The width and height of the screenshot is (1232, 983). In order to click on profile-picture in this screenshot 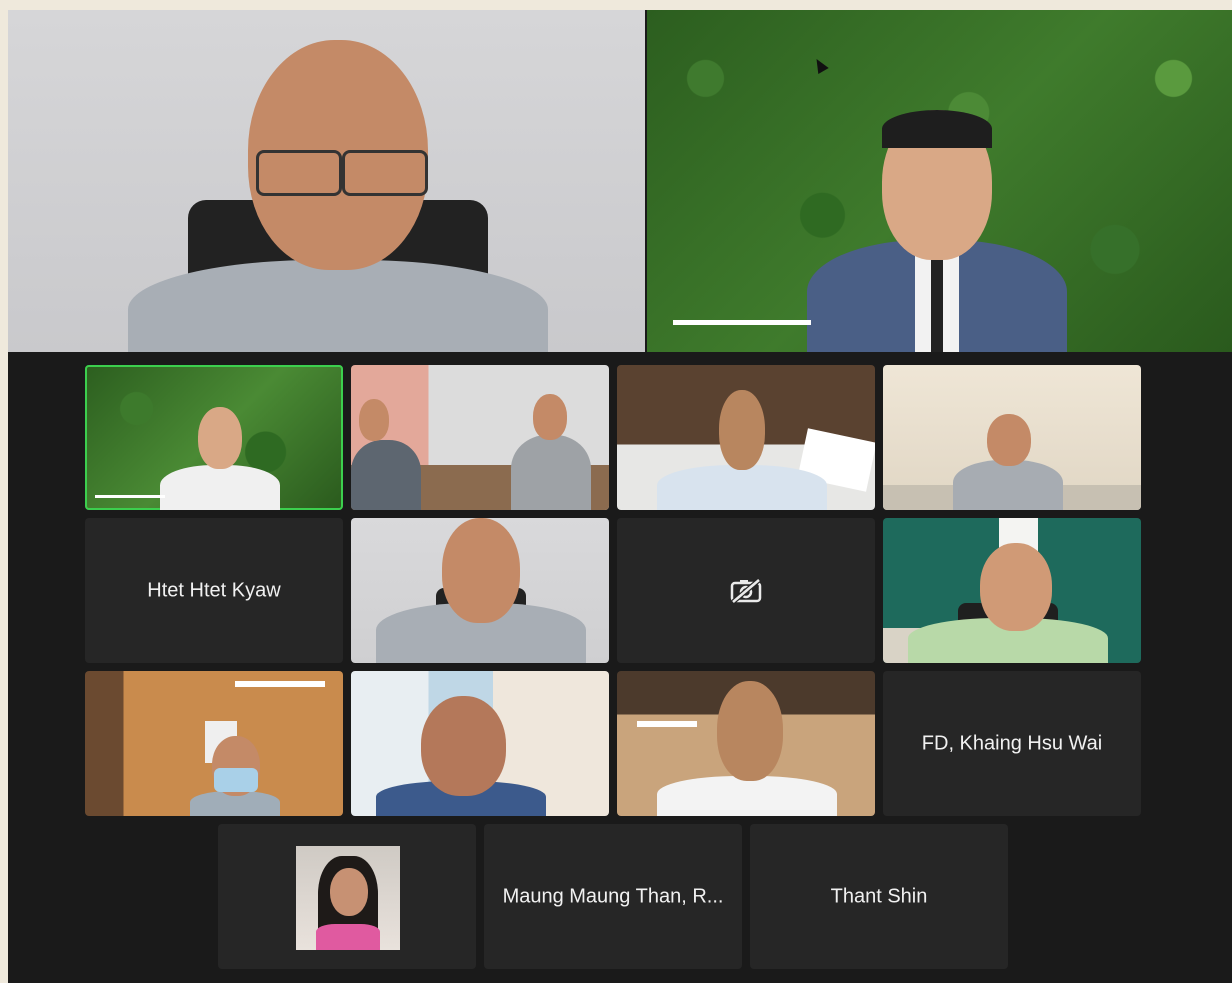, I will do `click(348, 898)`.